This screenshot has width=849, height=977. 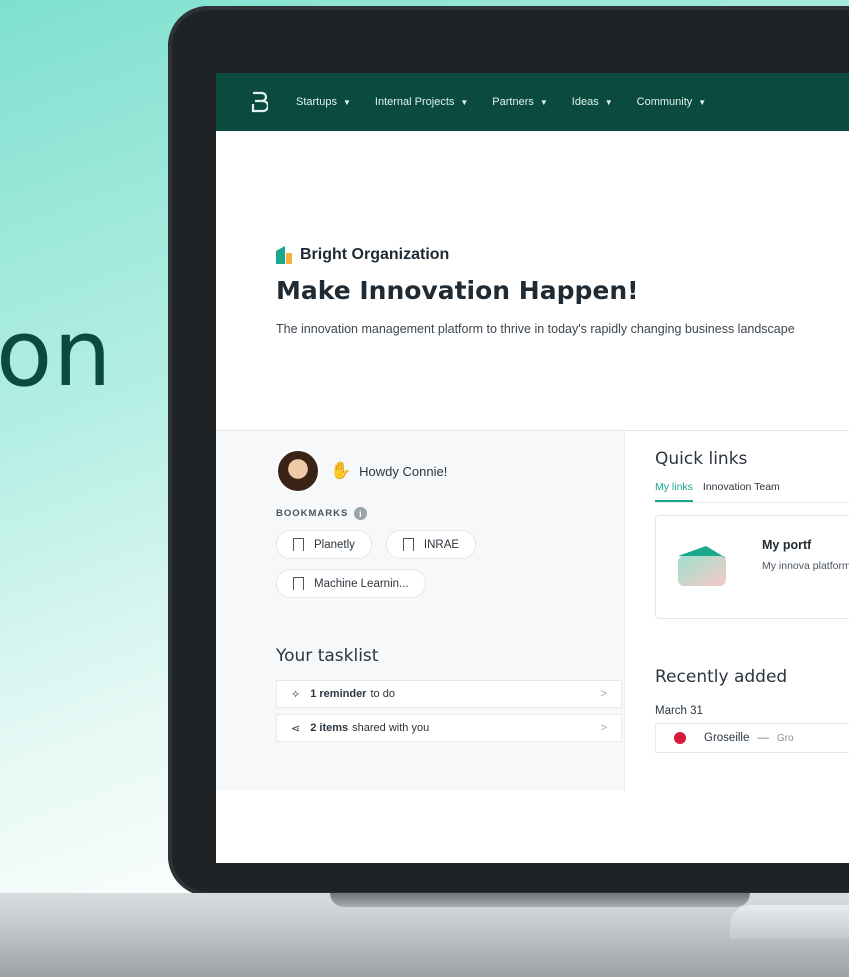 What do you see at coordinates (382, 694) in the screenshot?
I see `task-text: to do` at bounding box center [382, 694].